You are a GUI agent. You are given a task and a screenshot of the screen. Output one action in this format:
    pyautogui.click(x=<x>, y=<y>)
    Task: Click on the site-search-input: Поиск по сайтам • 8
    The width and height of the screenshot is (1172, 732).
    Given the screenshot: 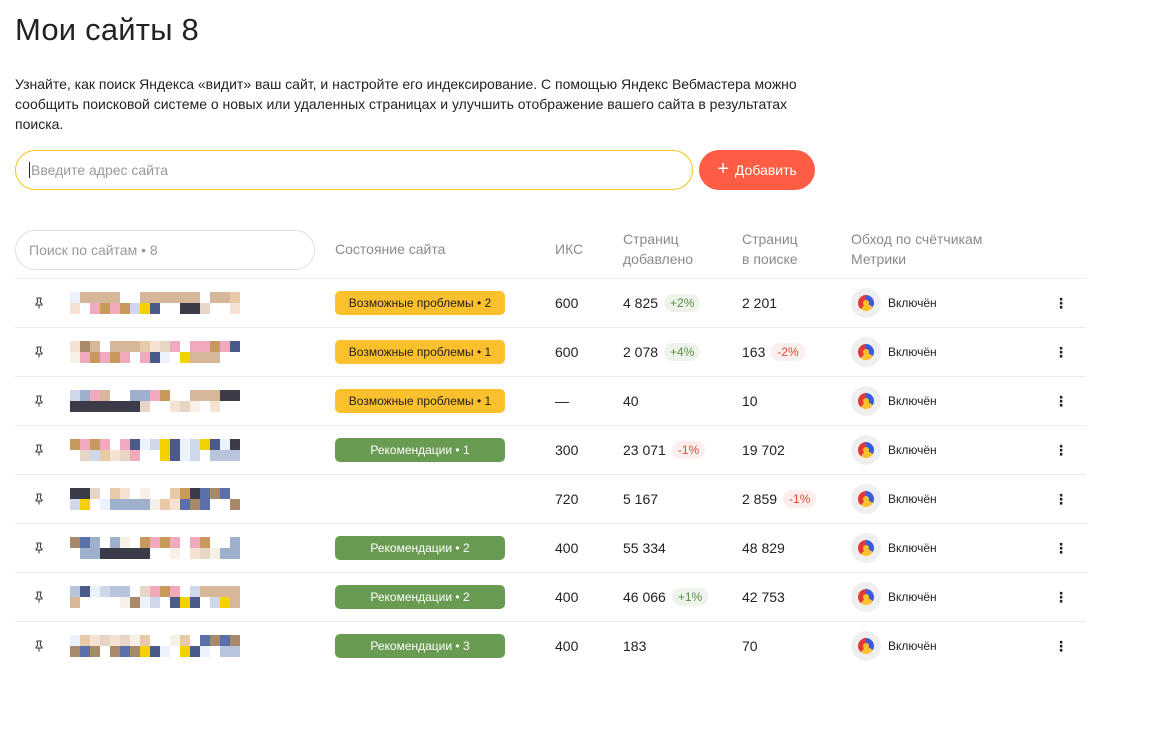 What is the action you would take?
    pyautogui.click(x=165, y=250)
    